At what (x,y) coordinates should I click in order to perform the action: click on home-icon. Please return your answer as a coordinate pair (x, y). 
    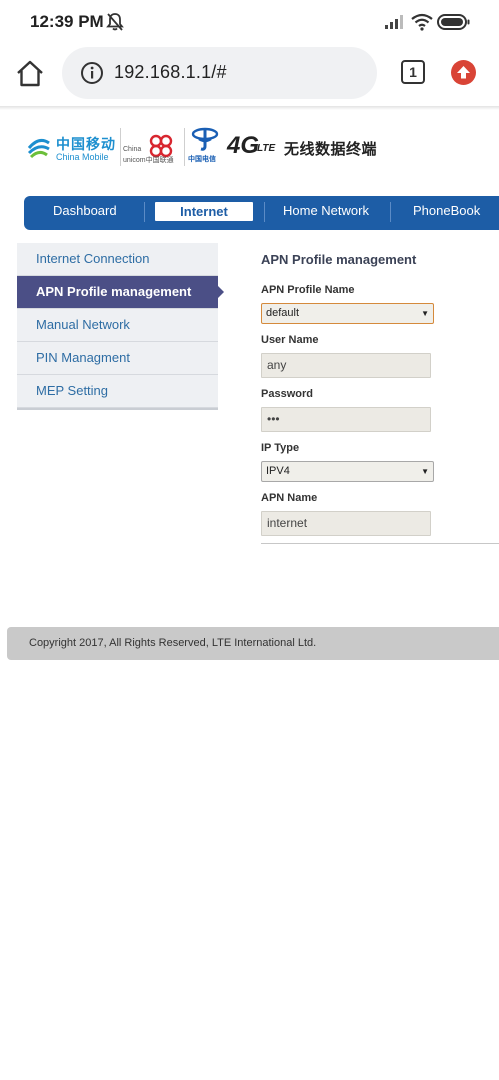
    Looking at the image, I should click on (30, 73).